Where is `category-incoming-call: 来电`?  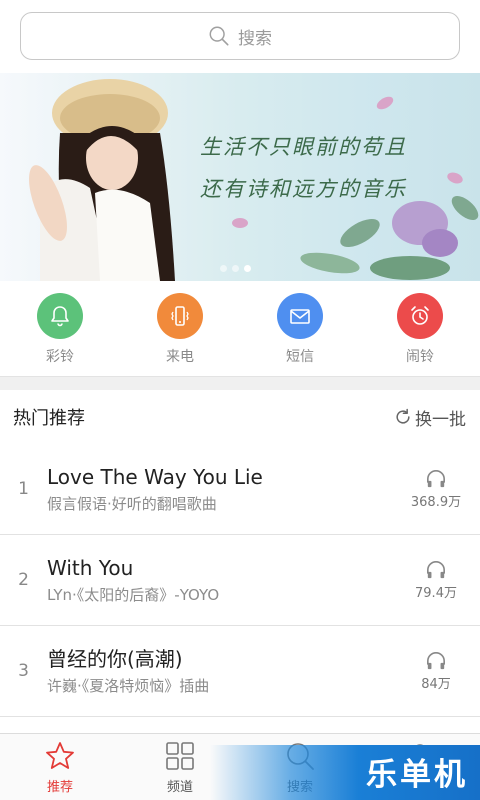
category-incoming-call: 来电 is located at coordinates (180, 328).